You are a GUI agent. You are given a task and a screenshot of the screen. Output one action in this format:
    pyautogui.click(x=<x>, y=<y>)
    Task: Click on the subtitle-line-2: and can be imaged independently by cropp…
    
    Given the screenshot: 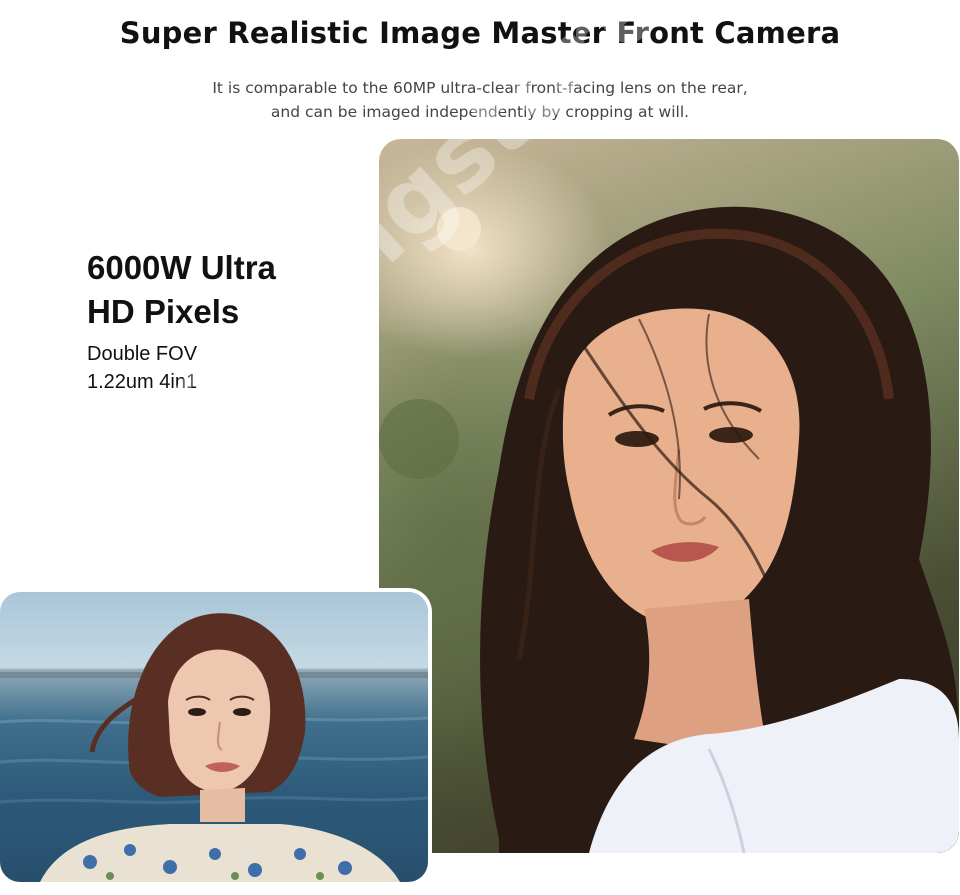 What is the action you would take?
    pyautogui.click(x=480, y=112)
    